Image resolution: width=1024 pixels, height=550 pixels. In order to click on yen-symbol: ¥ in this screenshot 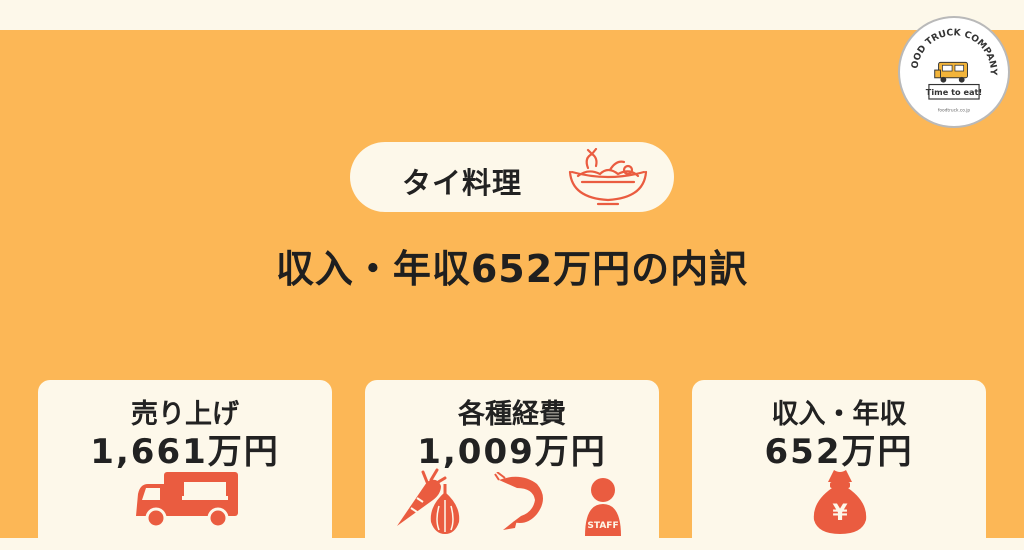, I will do `click(840, 513)`.